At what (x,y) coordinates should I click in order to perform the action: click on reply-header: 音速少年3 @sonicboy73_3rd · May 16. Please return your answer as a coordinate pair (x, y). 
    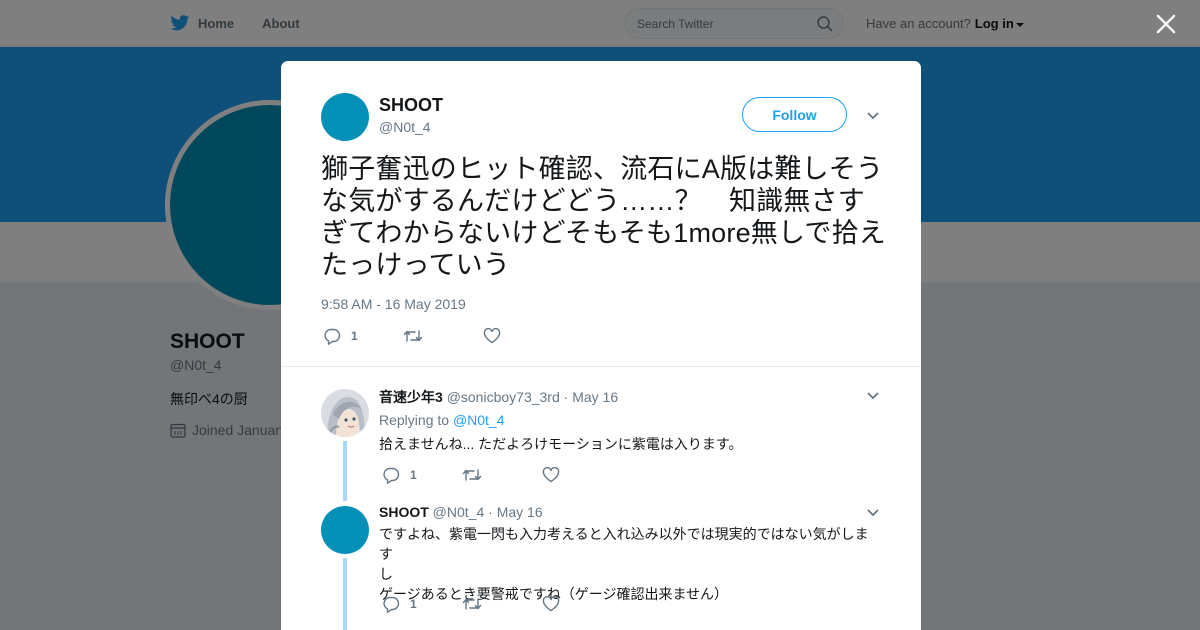
    Looking at the image, I should click on (498, 397).